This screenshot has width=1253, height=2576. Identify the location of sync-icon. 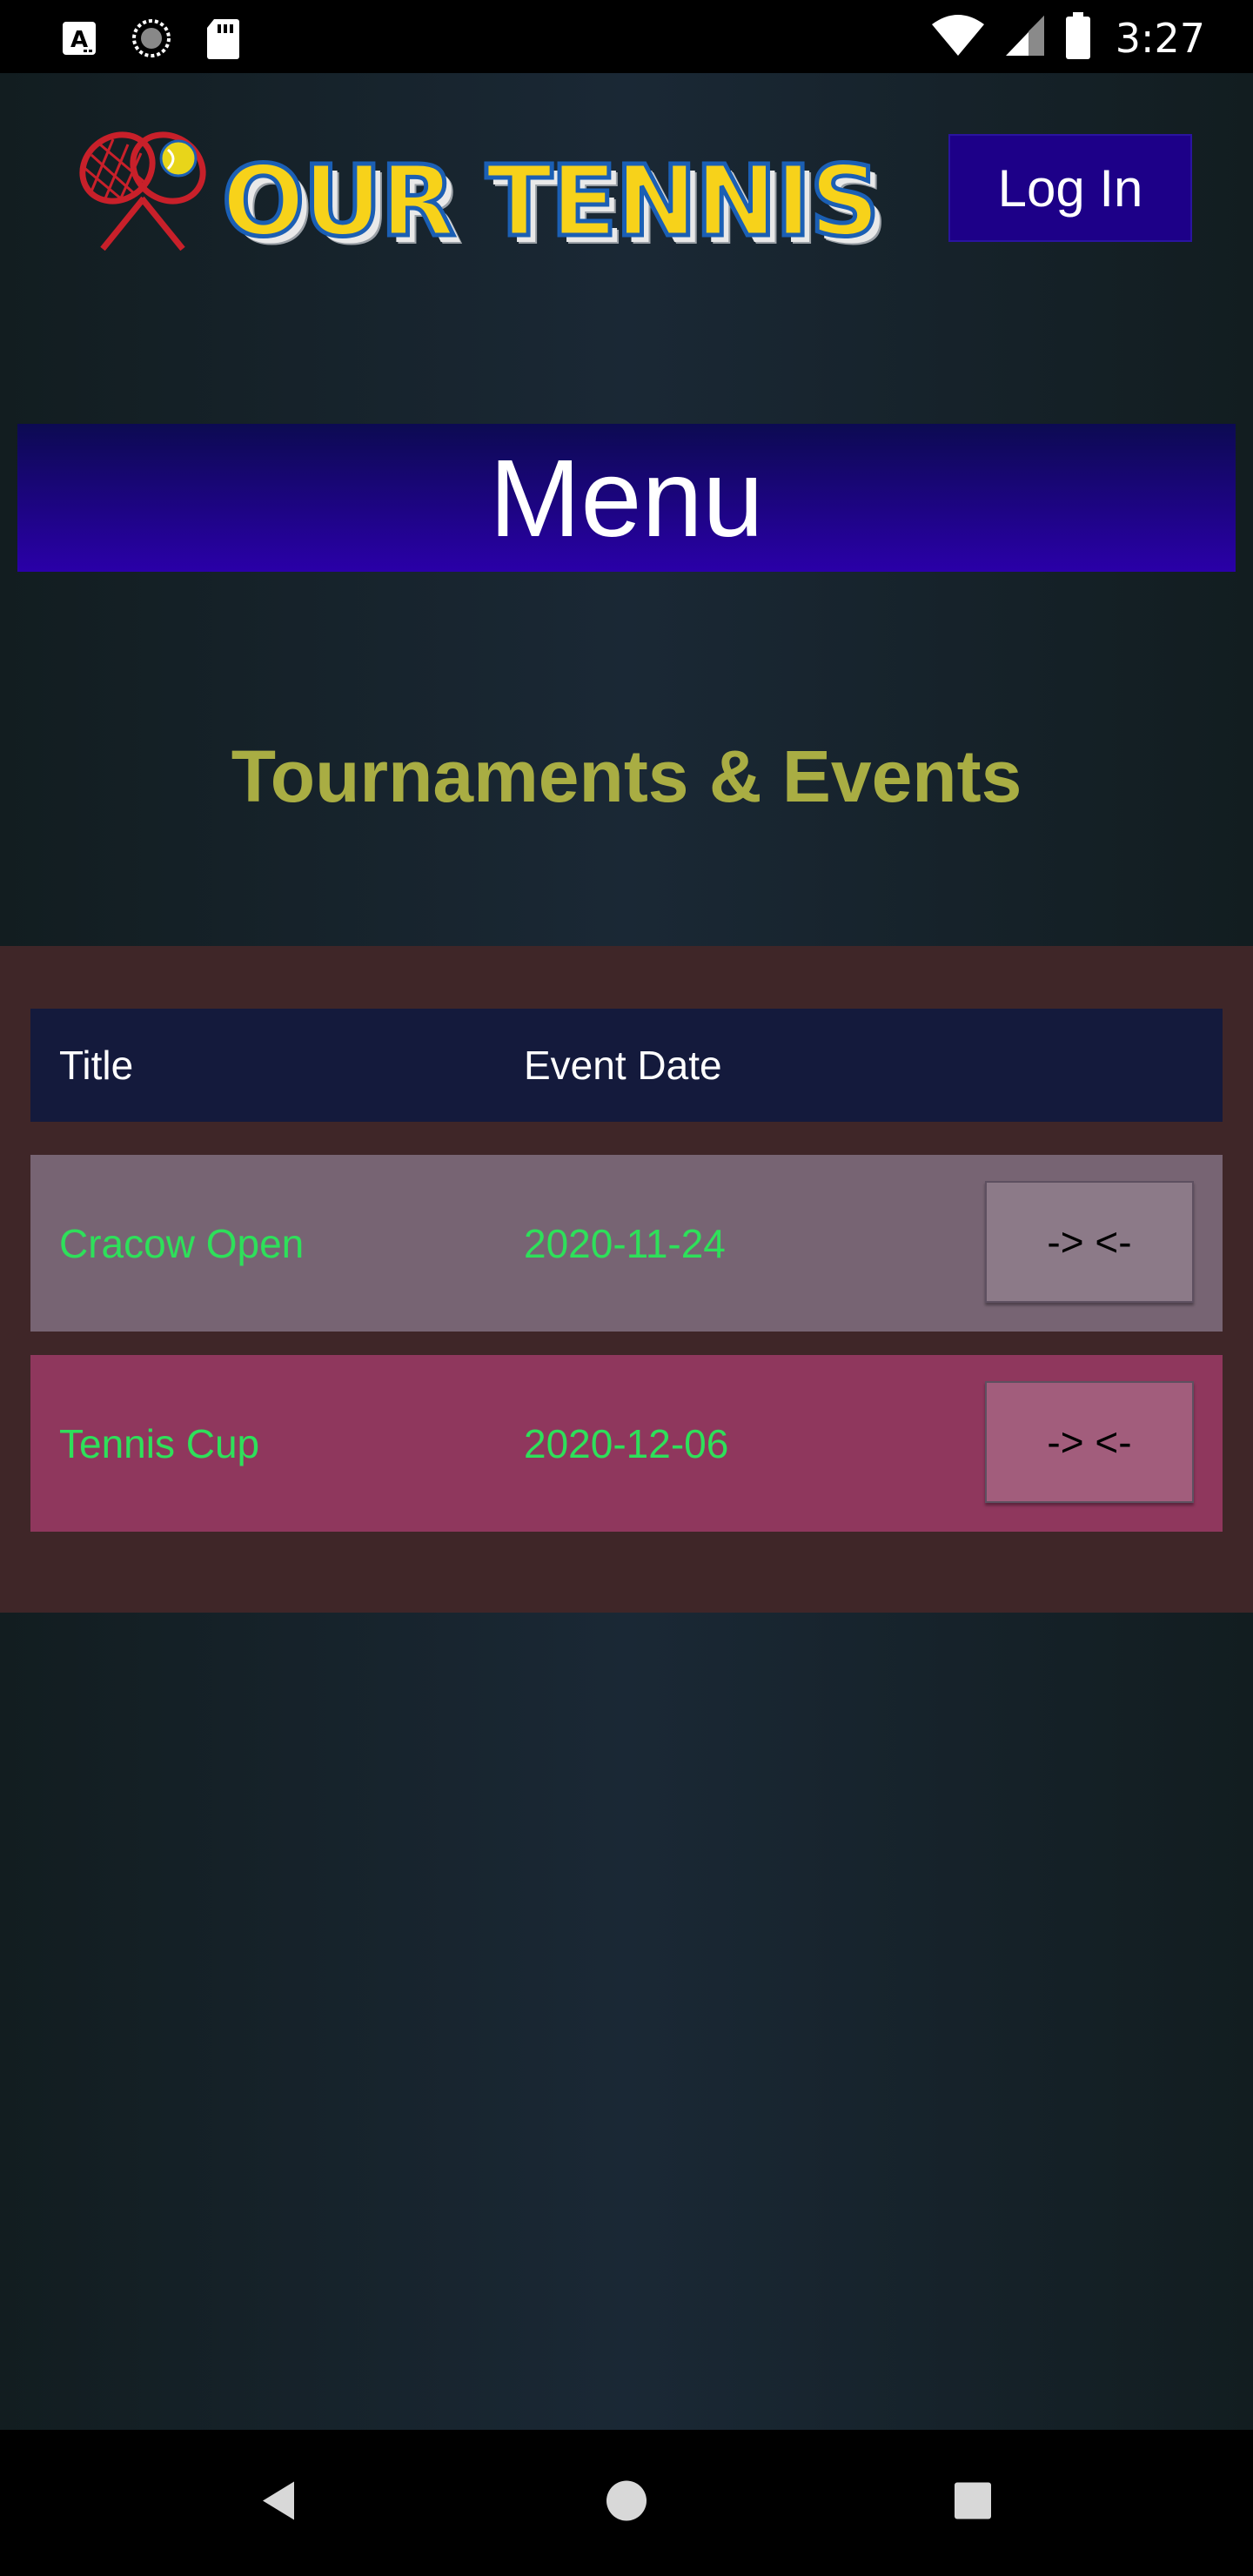
(151, 40).